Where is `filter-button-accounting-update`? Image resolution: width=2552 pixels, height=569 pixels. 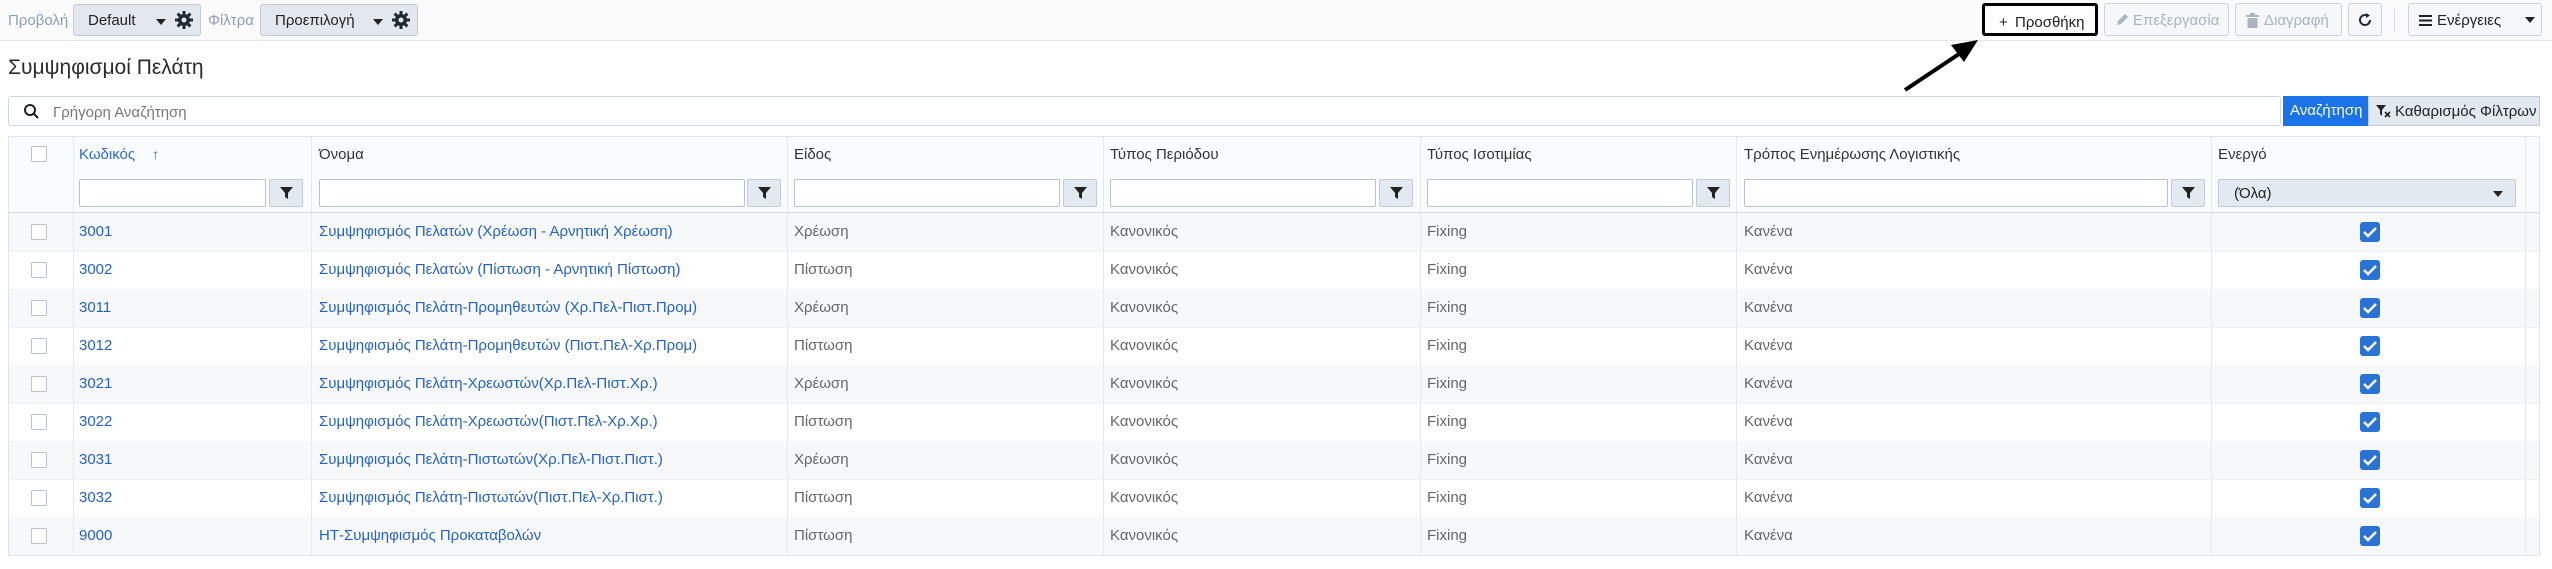
filter-button-accounting-update is located at coordinates (2188, 193).